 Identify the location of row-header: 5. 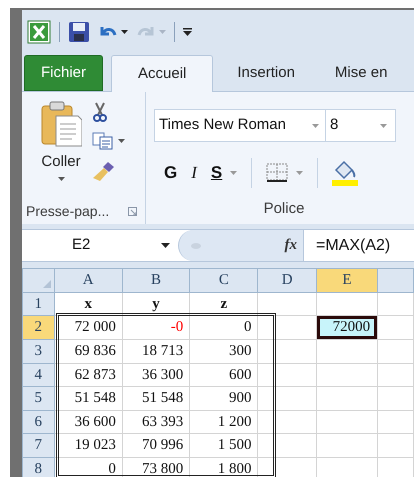
(38, 398).